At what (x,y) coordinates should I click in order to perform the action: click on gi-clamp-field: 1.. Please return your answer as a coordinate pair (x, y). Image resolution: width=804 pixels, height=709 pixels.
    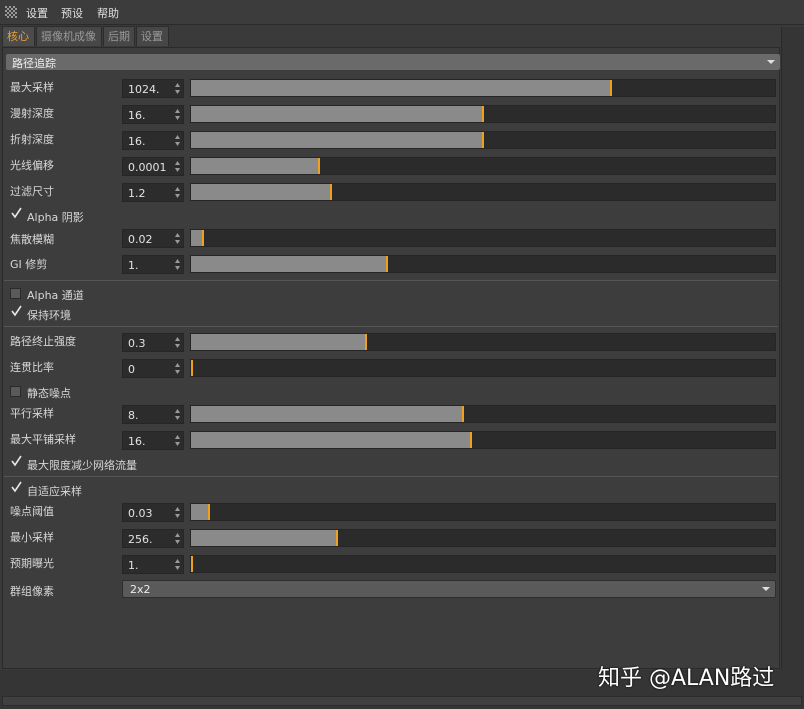
    Looking at the image, I should click on (153, 264).